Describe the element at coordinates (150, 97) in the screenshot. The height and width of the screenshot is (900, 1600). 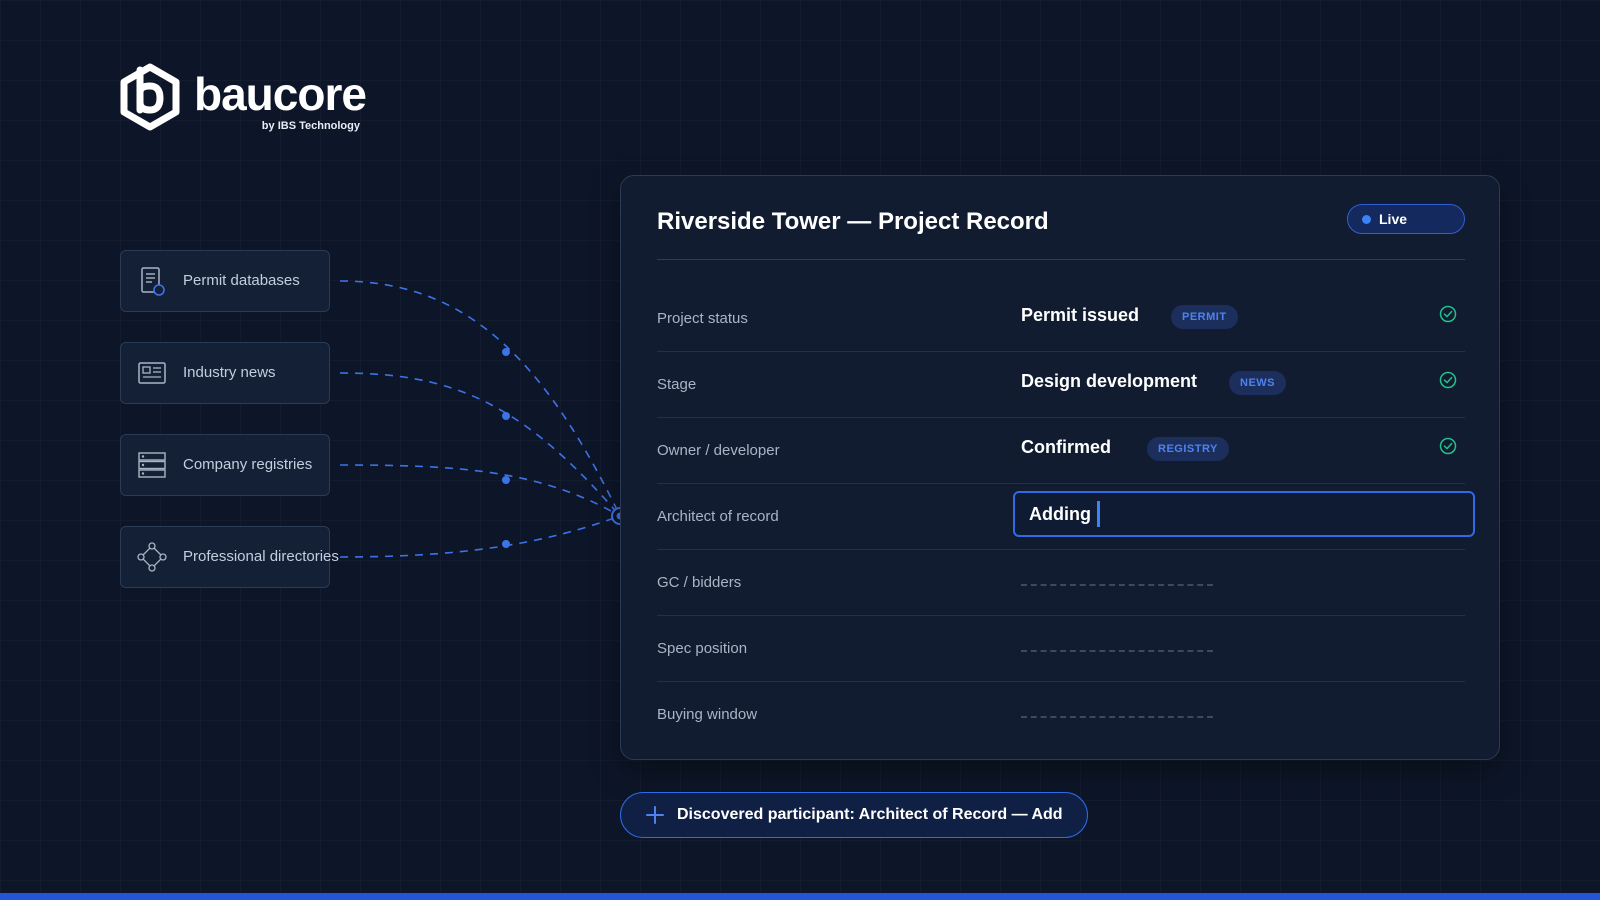
I see `baucore-logo-icon` at that location.